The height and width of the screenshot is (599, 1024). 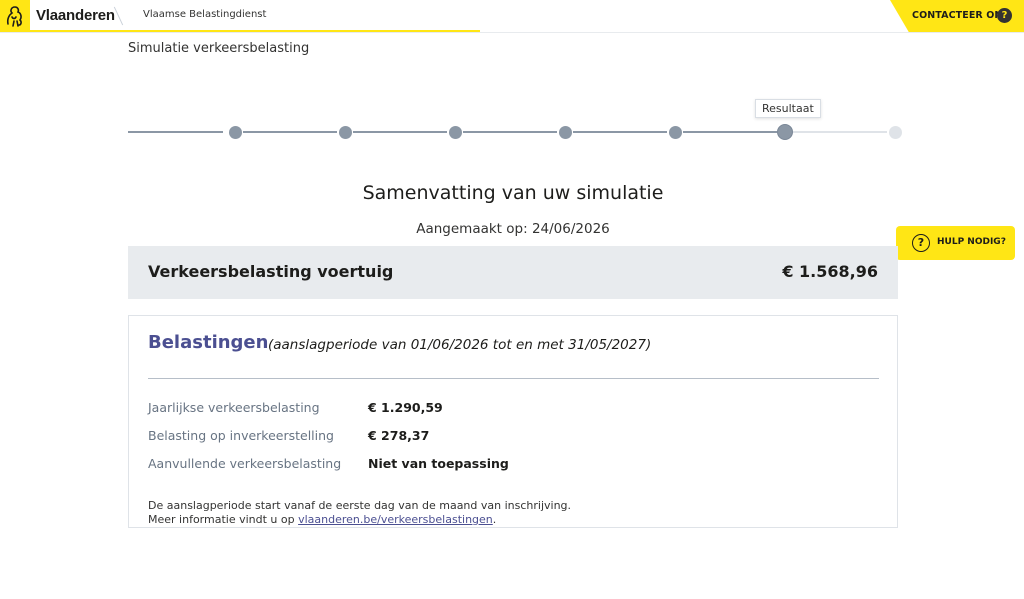 I want to click on tax-row-value: Niet van toepassing, so click(x=438, y=463).